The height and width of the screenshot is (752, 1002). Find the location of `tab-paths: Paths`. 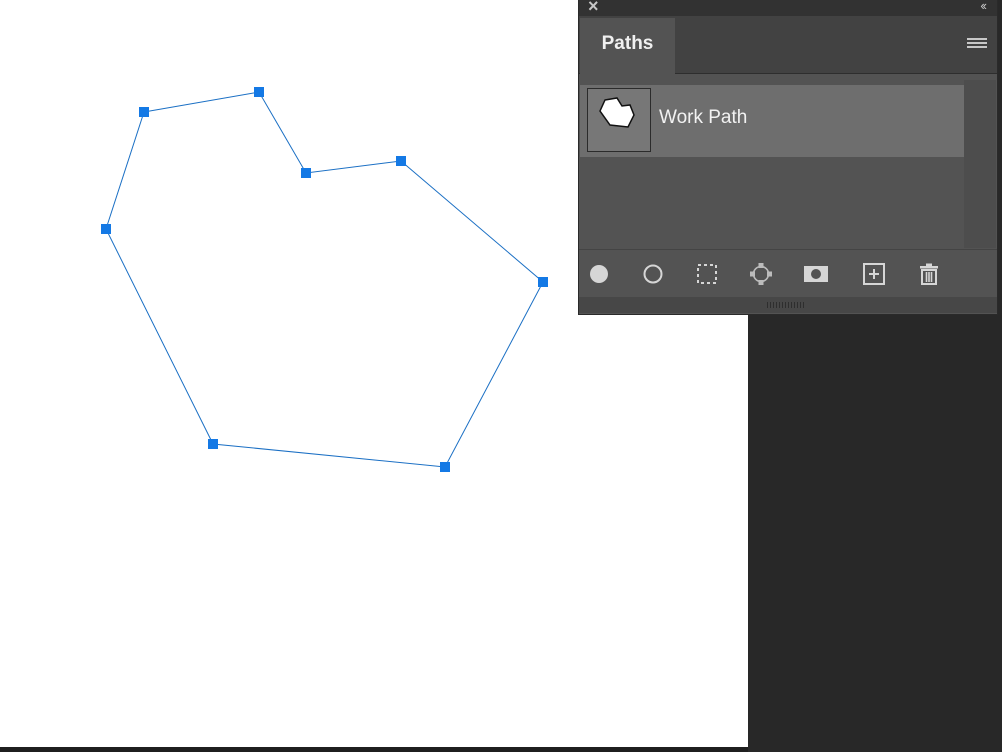

tab-paths: Paths is located at coordinates (627, 46).